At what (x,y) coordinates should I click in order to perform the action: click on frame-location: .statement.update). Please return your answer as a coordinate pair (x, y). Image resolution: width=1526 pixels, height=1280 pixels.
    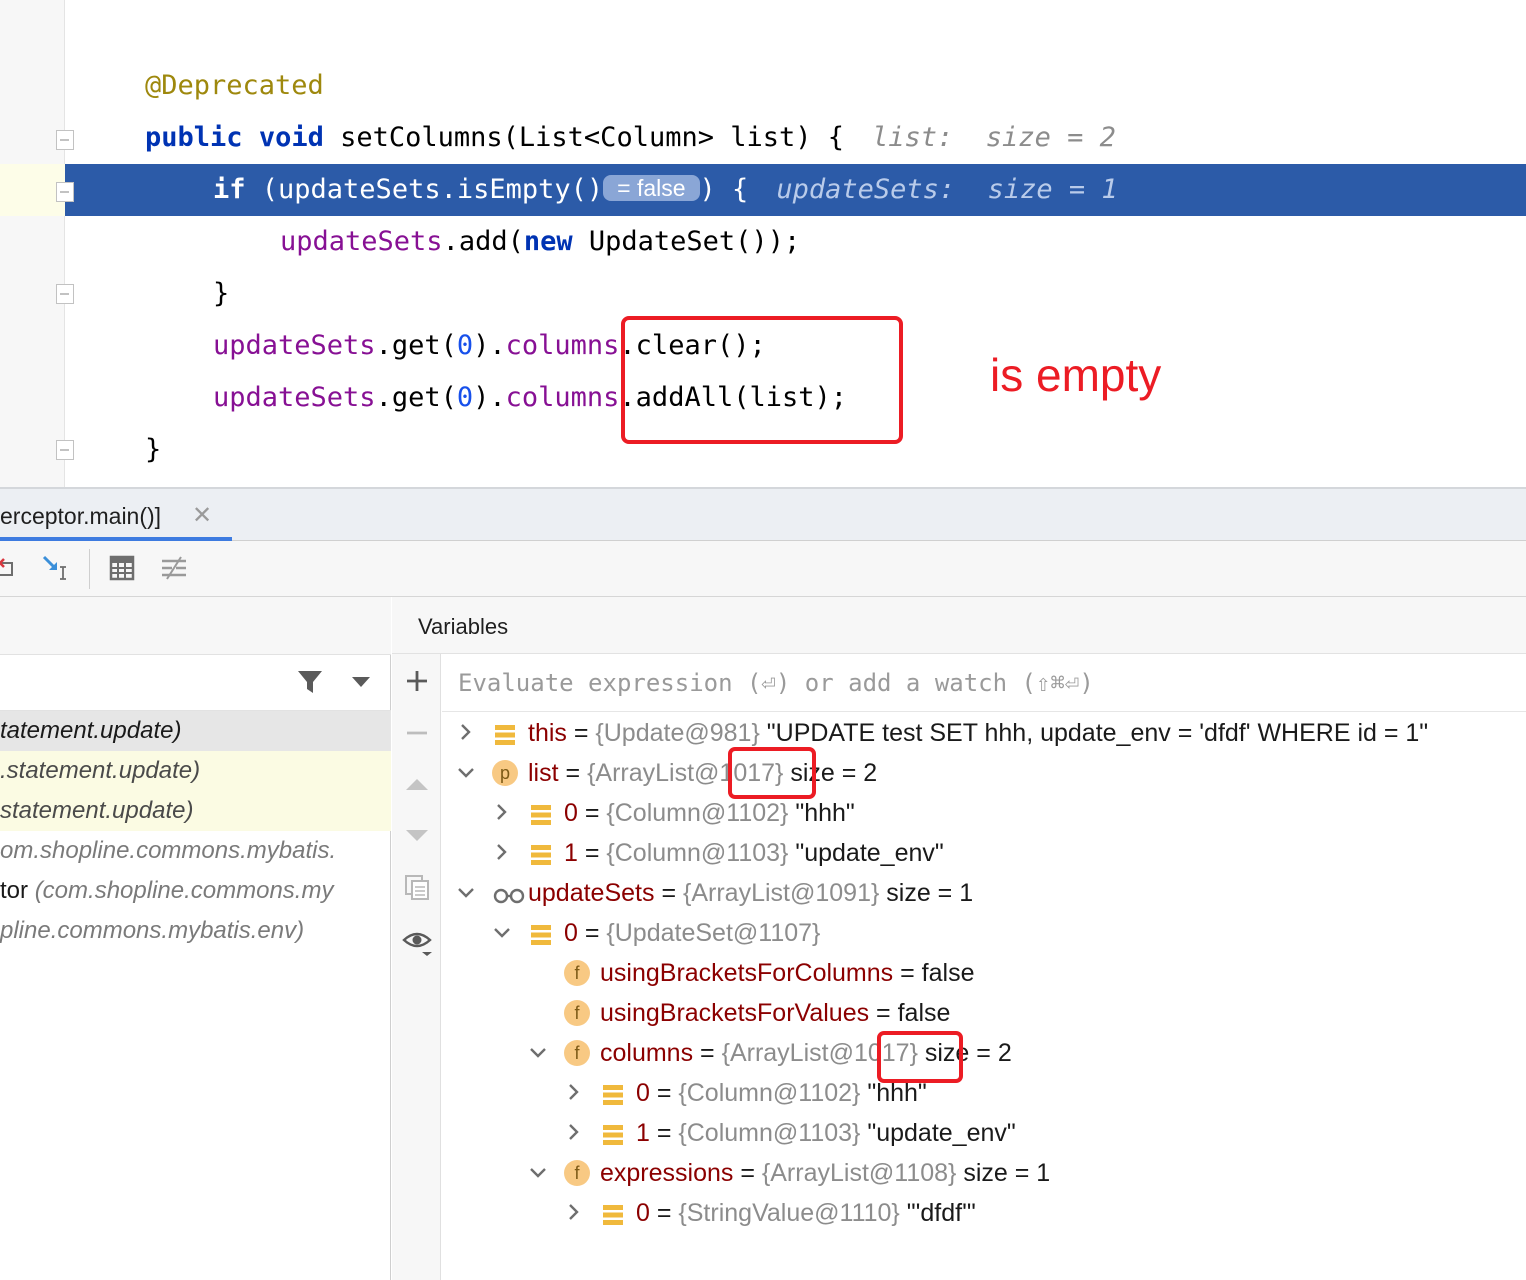
    Looking at the image, I should click on (100, 770).